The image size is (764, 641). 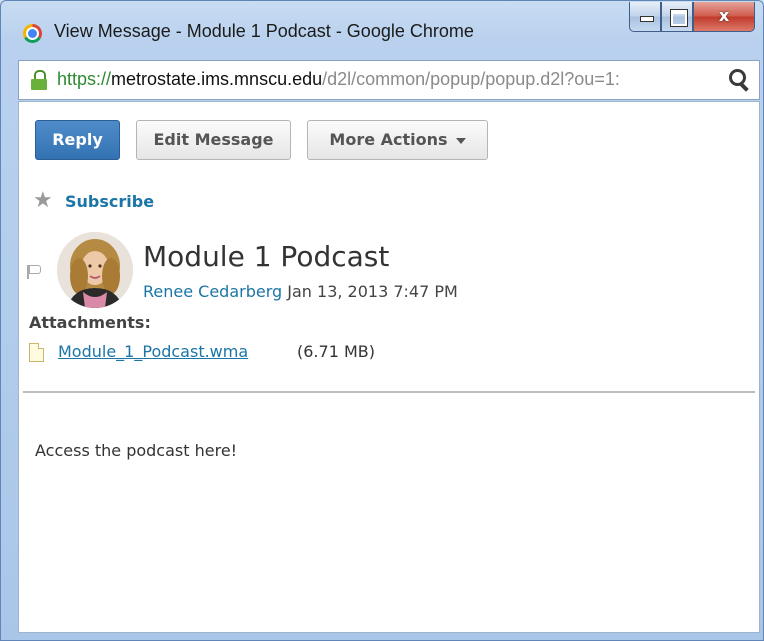 What do you see at coordinates (460, 140) in the screenshot?
I see `chevron-down-icon` at bounding box center [460, 140].